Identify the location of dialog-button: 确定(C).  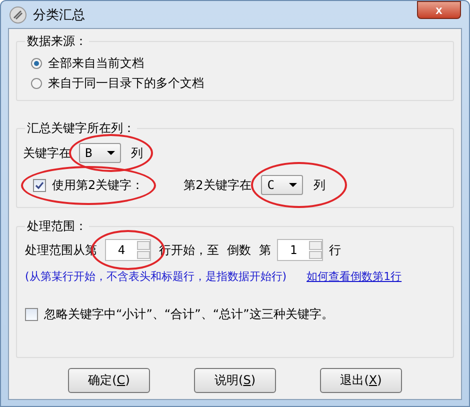
(109, 380).